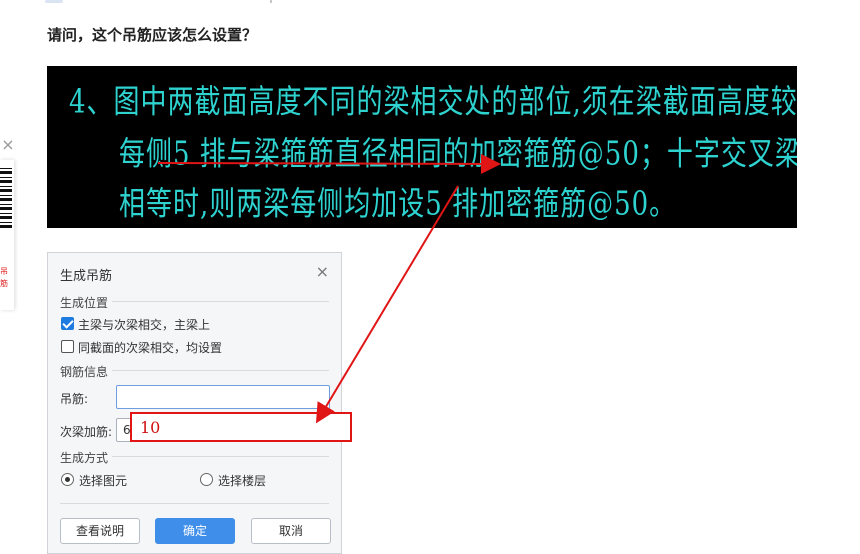 The height and width of the screenshot is (554, 860). What do you see at coordinates (458, 154) in the screenshot?
I see `cad-note-line-2: 每侧5 排与梁箍筋直径相同的加密箍筋@50；十字交叉梁处当两梁高度` at bounding box center [458, 154].